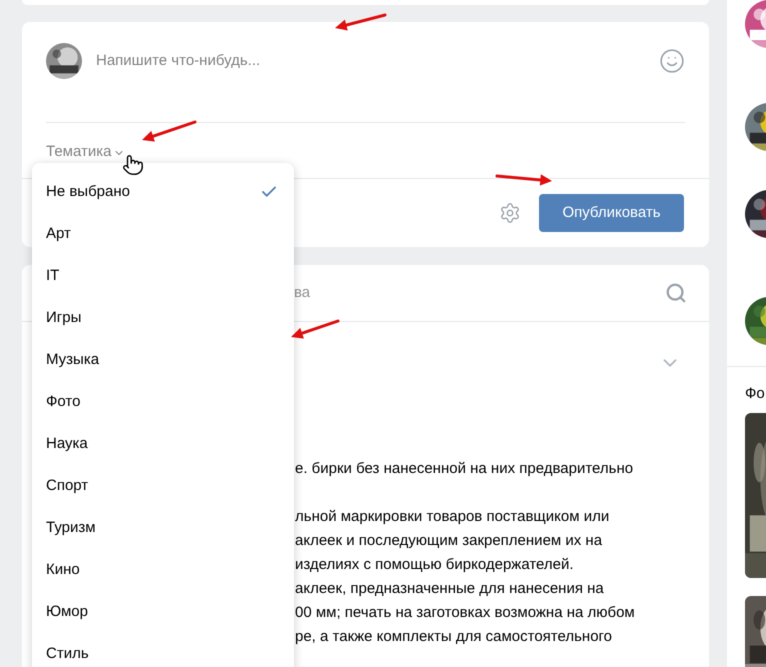  Describe the element at coordinates (163, 650) in the screenshot. I see `menu-item: Стиль` at that location.